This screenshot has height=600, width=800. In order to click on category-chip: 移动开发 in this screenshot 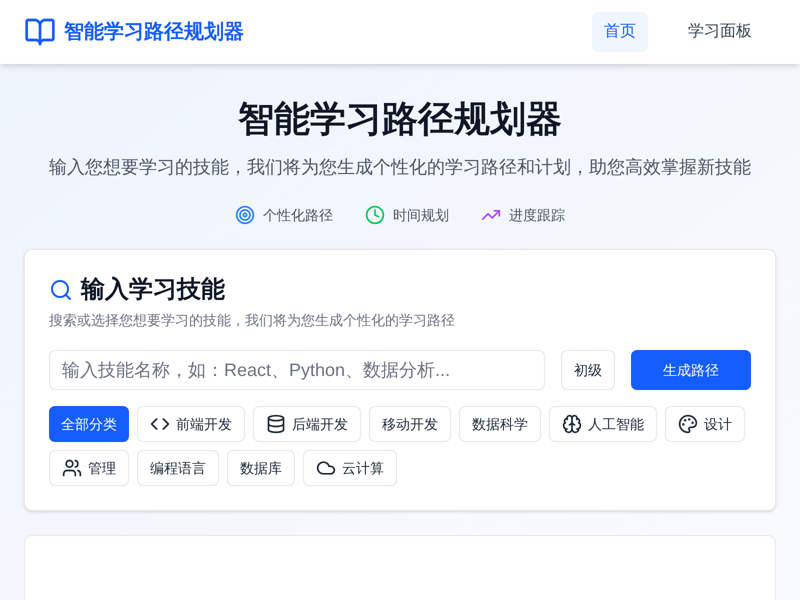, I will do `click(410, 424)`.